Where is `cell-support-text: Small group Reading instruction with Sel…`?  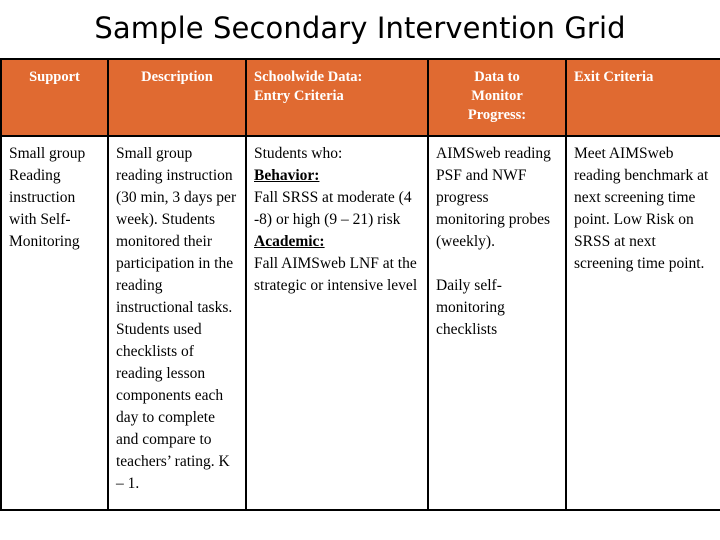
cell-support-text: Small group Reading instruction with Sel… is located at coordinates (47, 197).